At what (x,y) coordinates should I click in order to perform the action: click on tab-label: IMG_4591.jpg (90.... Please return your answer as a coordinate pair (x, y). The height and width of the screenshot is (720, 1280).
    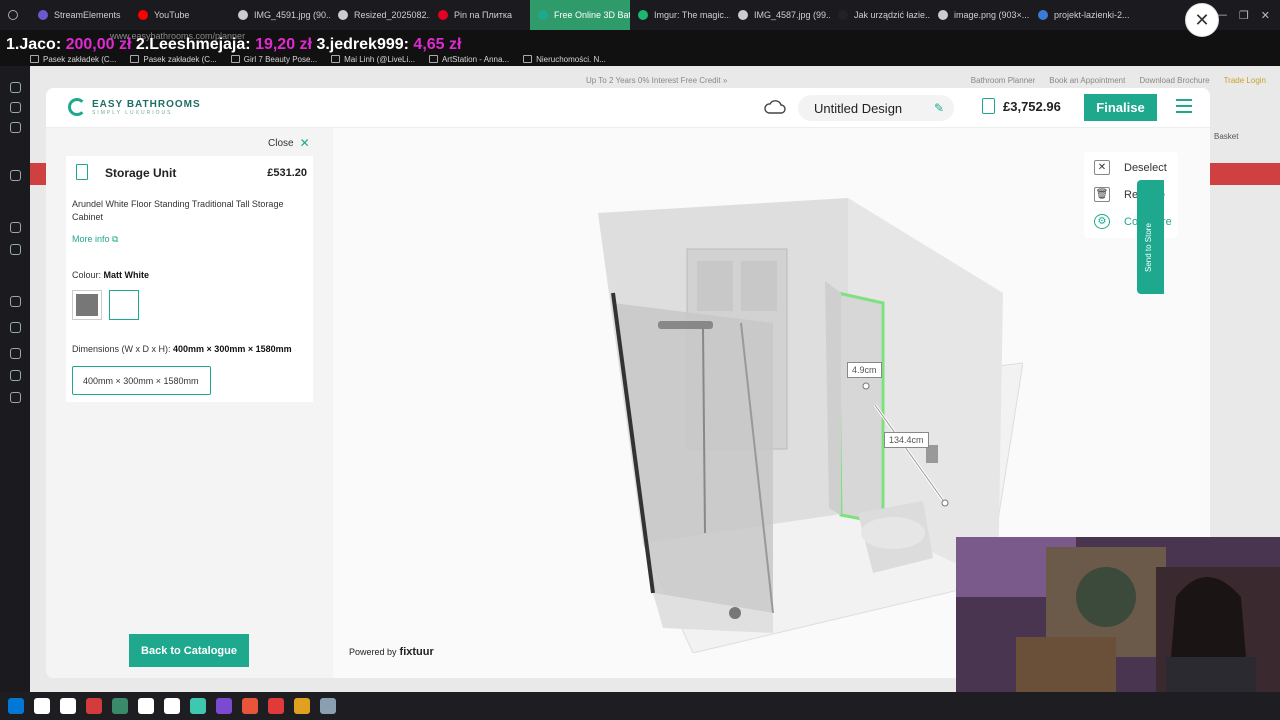
    Looking at the image, I should click on (292, 15).